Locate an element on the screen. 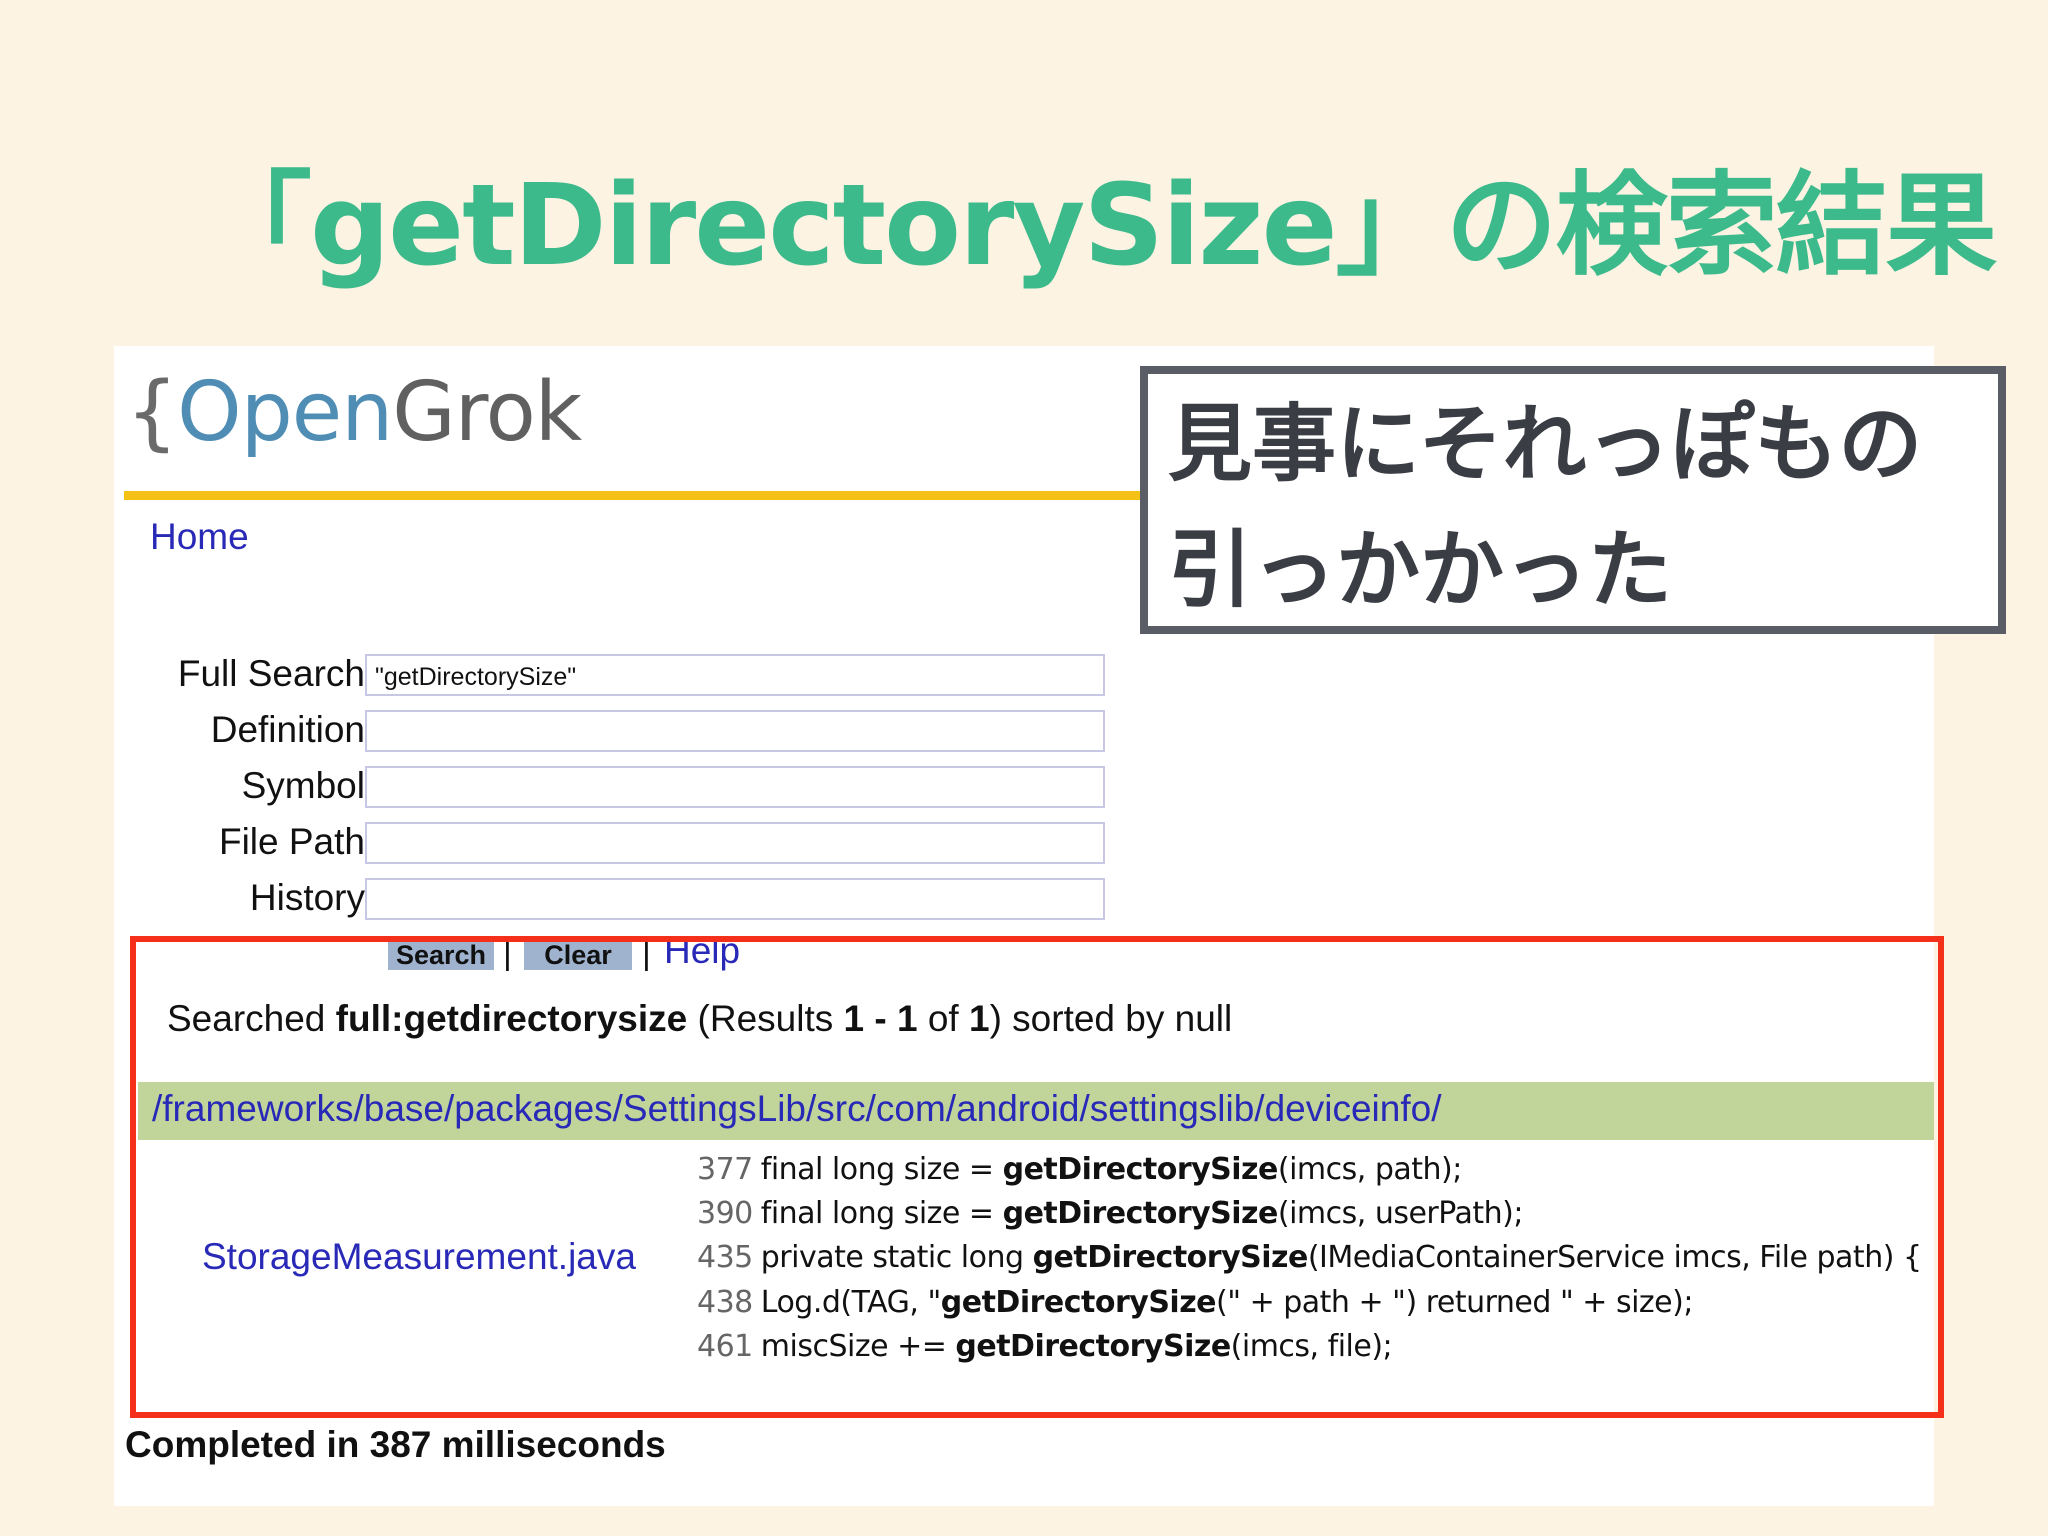 The height and width of the screenshot is (1536, 2048). summary-mid2: of is located at coordinates (943, 1018).